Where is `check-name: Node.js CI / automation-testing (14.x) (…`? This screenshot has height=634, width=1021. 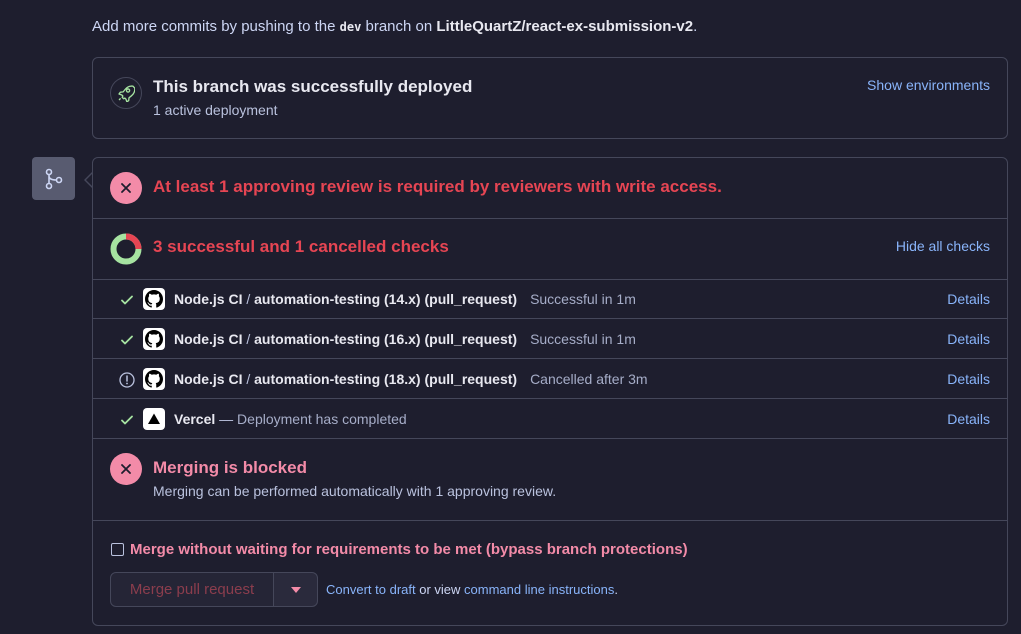
check-name: Node.js CI / automation-testing (14.x) (… is located at coordinates (405, 299).